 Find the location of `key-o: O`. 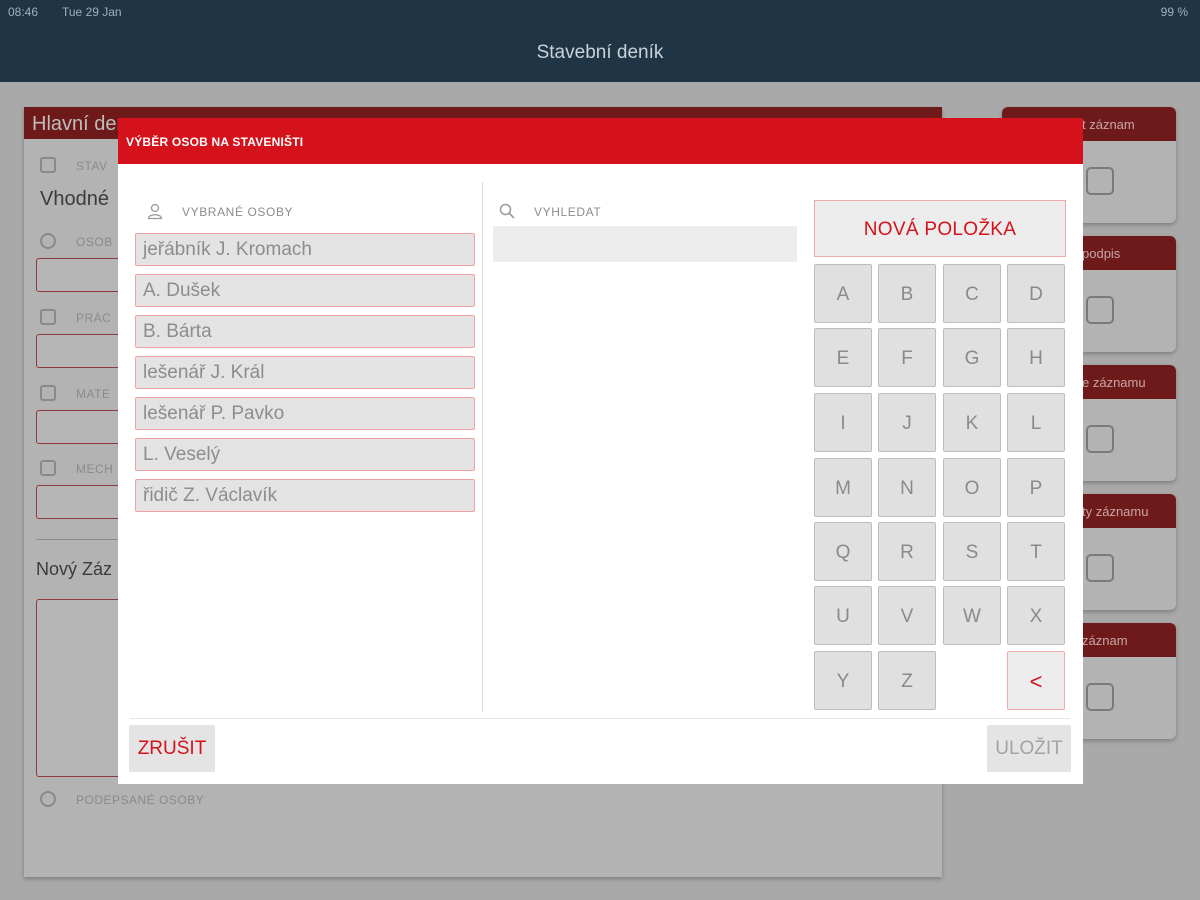

key-o: O is located at coordinates (972, 487).